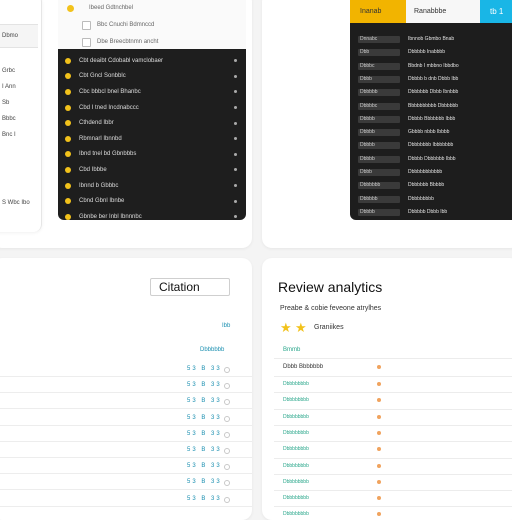 The width and height of the screenshot is (512, 520). I want to click on table-row: Dbbbb Dbbbbbbb Ibbbbbbb, so click(431, 145).